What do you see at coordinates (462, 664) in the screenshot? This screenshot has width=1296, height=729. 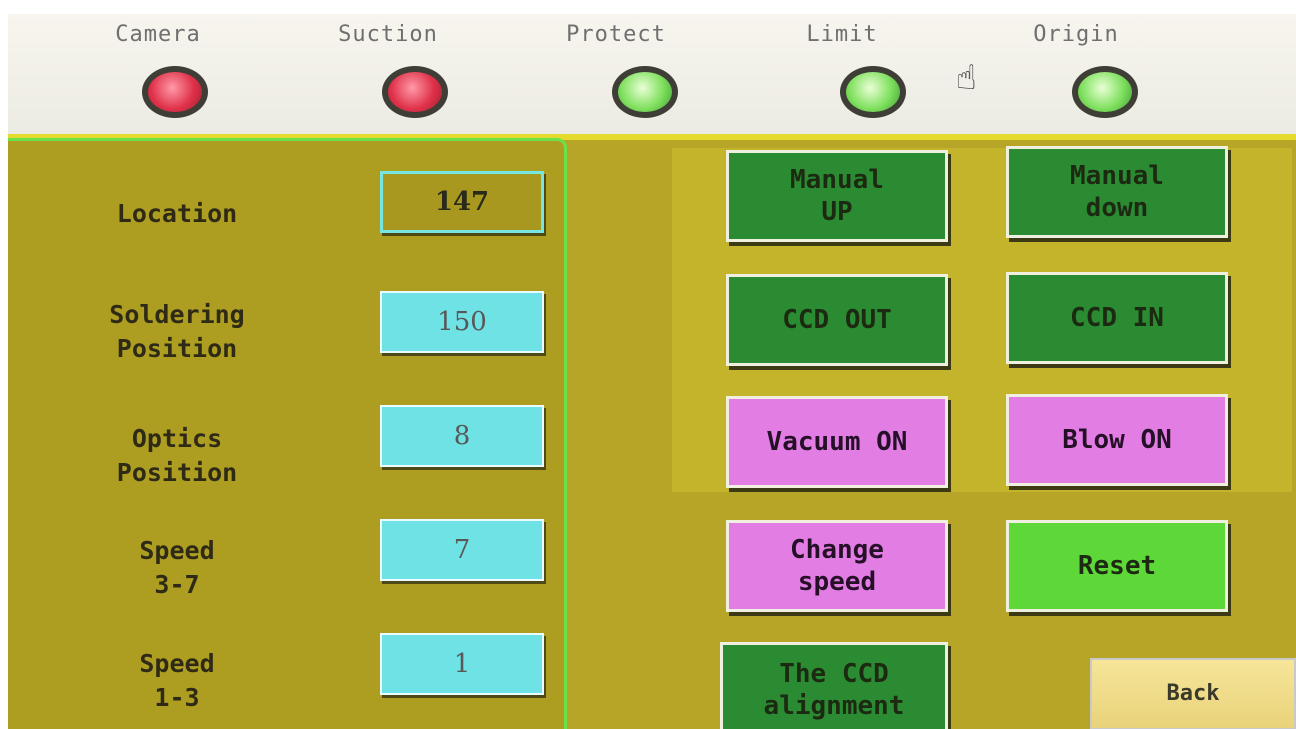 I see `speed-1-3-field: 1` at bounding box center [462, 664].